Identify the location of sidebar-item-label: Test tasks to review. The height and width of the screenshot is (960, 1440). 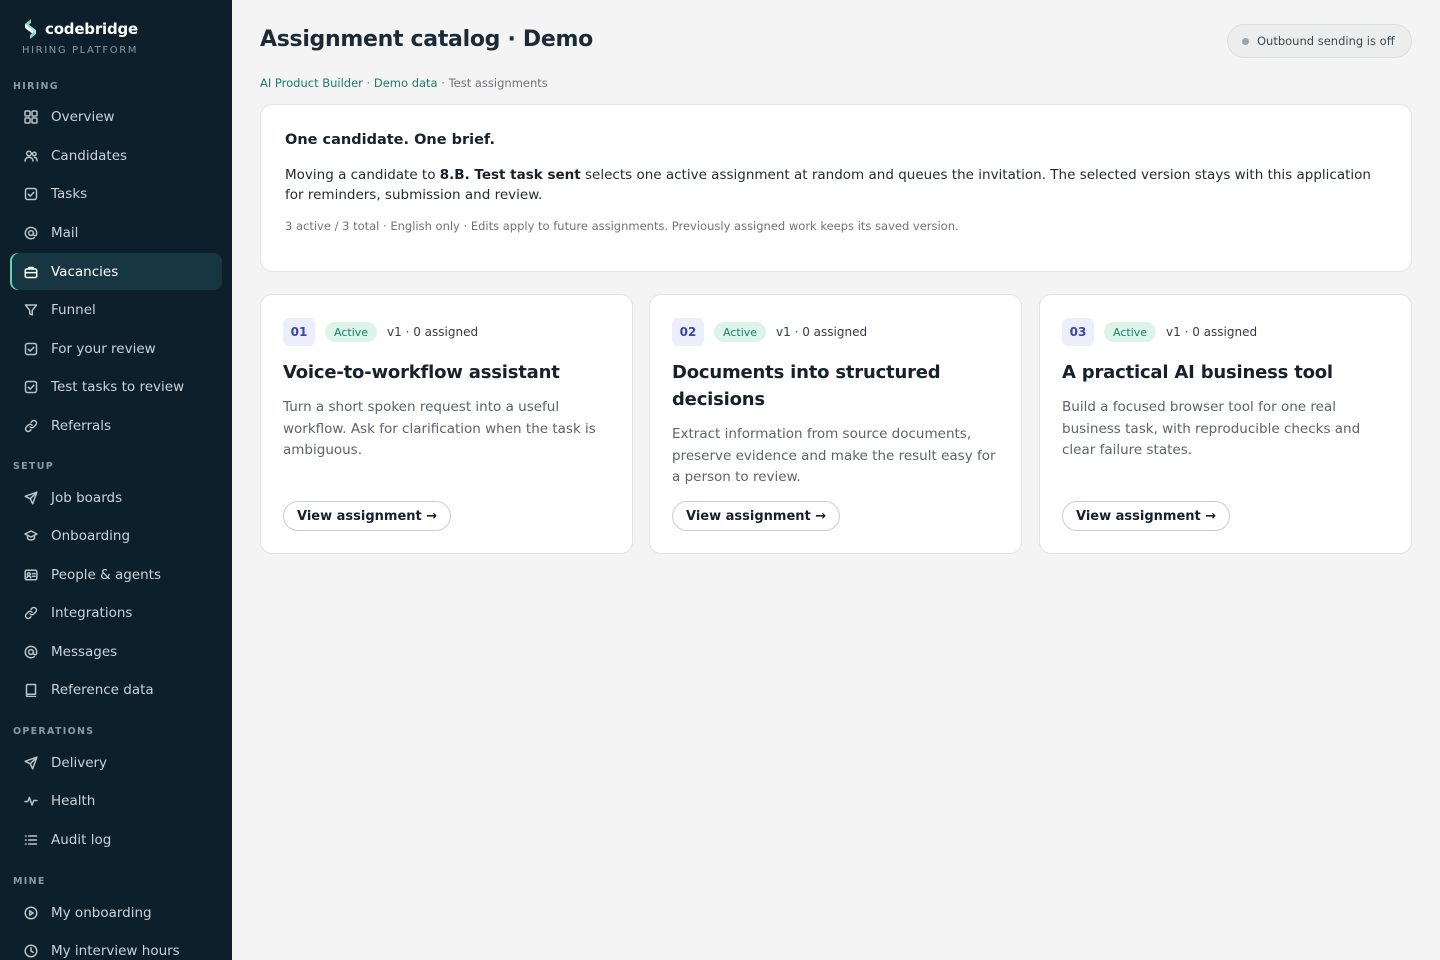
(118, 386).